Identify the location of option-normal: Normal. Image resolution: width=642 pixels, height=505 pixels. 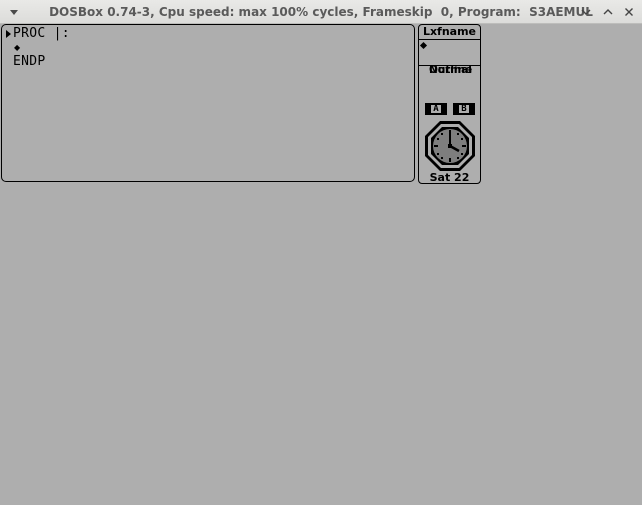
(449, 58).